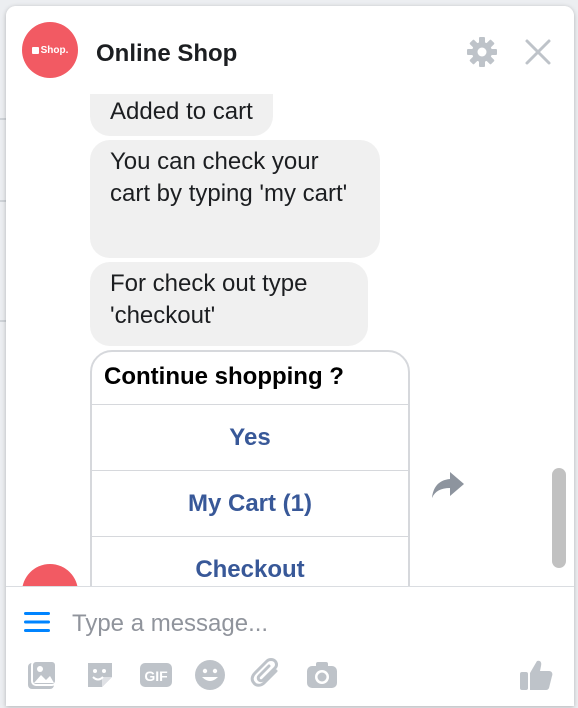 Image resolution: width=578 pixels, height=708 pixels. I want to click on card-title: Continue shopping ?, so click(250, 378).